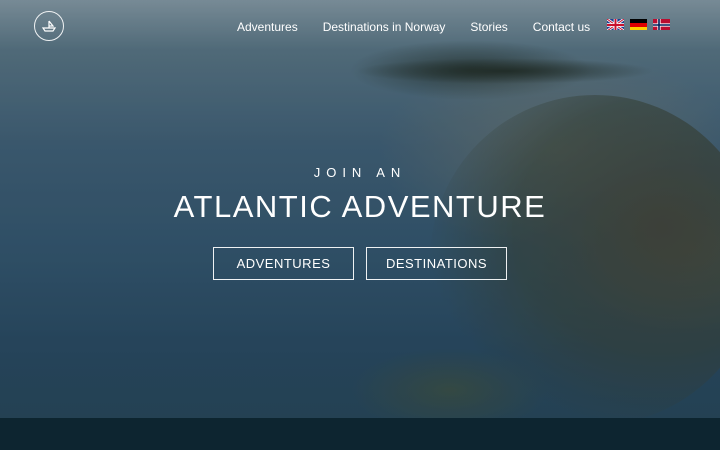 The image size is (720, 450). Describe the element at coordinates (436, 263) in the screenshot. I see `destinations-button: DESTINATIONS` at that location.